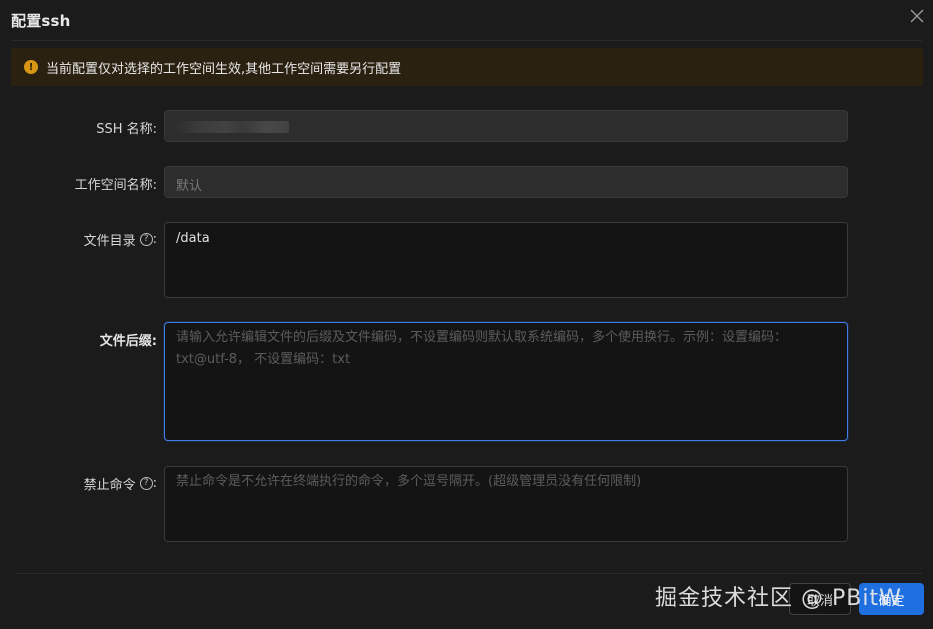 The image size is (933, 629). What do you see at coordinates (224, 69) in the screenshot?
I see `alert-text: 当前配置仅对选择的工作空间生效,其他工作空间需要另行配置` at bounding box center [224, 69].